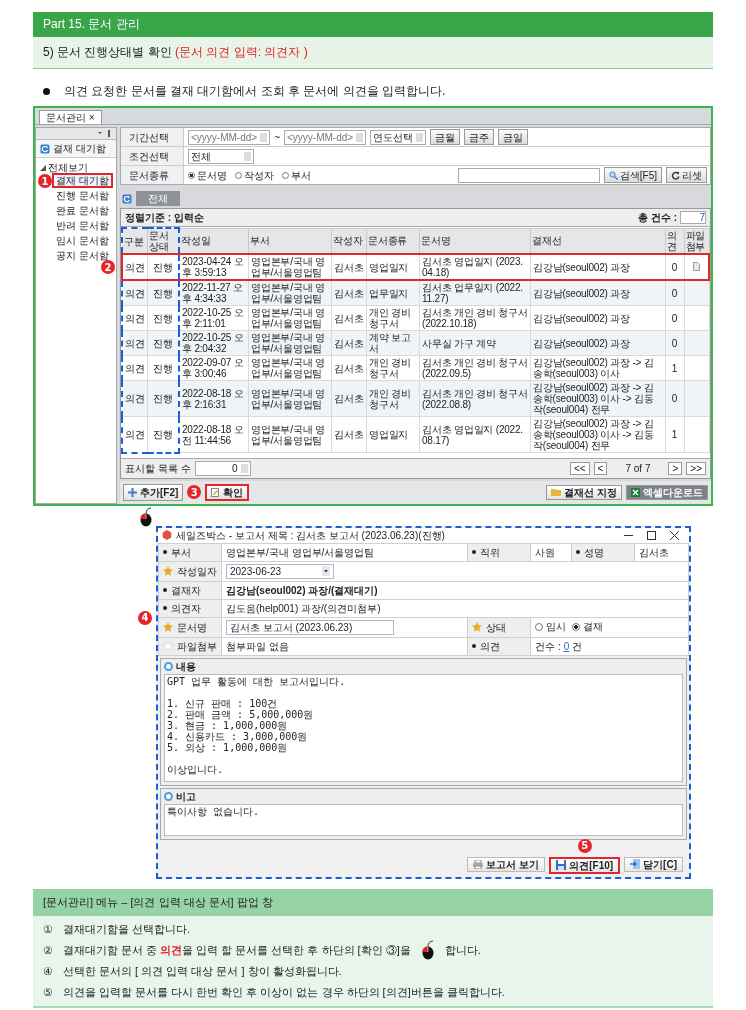 The image size is (746, 1010). Describe the element at coordinates (462, 950) in the screenshot. I see `step-text: 합니다.` at that location.